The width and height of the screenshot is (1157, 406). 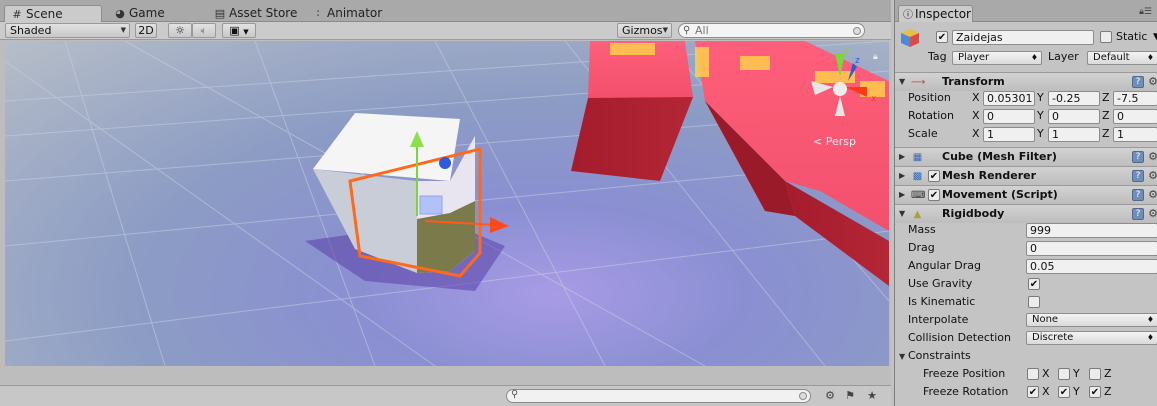 What do you see at coordinates (1026, 175) in the screenshot?
I see `mesh-renderer-header: ▶ ▩ Mesh Renderer ? ⚙` at bounding box center [1026, 175].